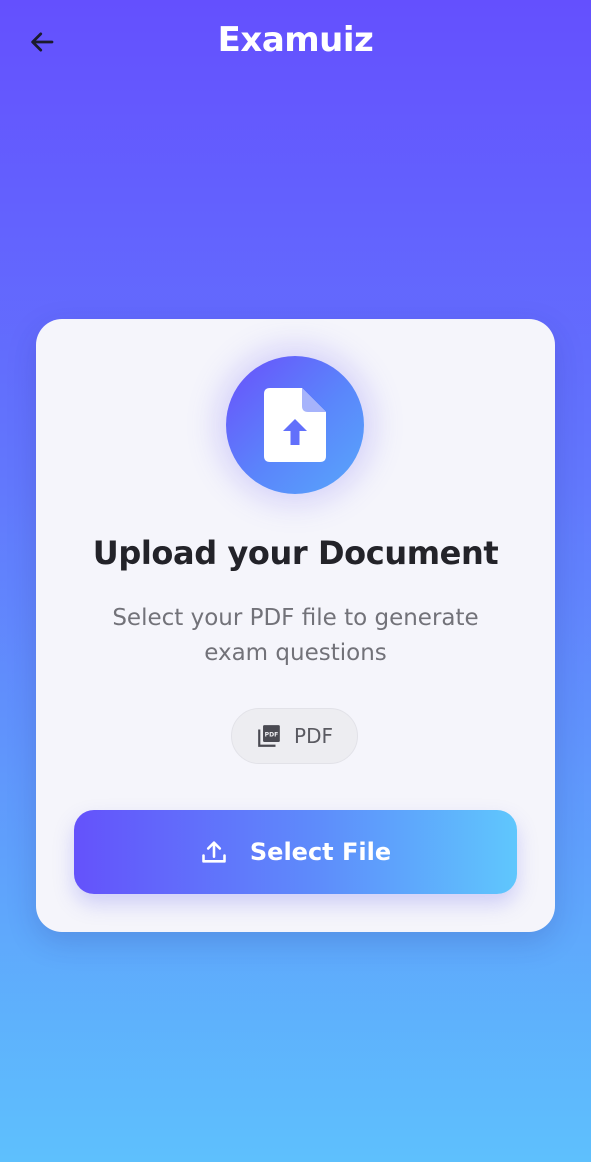 Image resolution: width=591 pixels, height=1162 pixels. I want to click on file-type-chip: PDF PDF, so click(294, 736).